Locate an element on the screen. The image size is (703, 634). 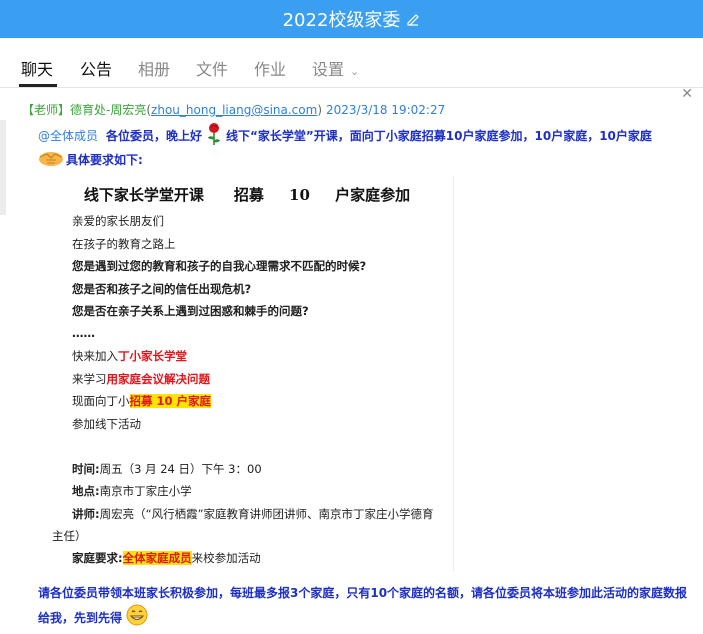
chevron-down-icon: ⌄ is located at coordinates (355, 71).